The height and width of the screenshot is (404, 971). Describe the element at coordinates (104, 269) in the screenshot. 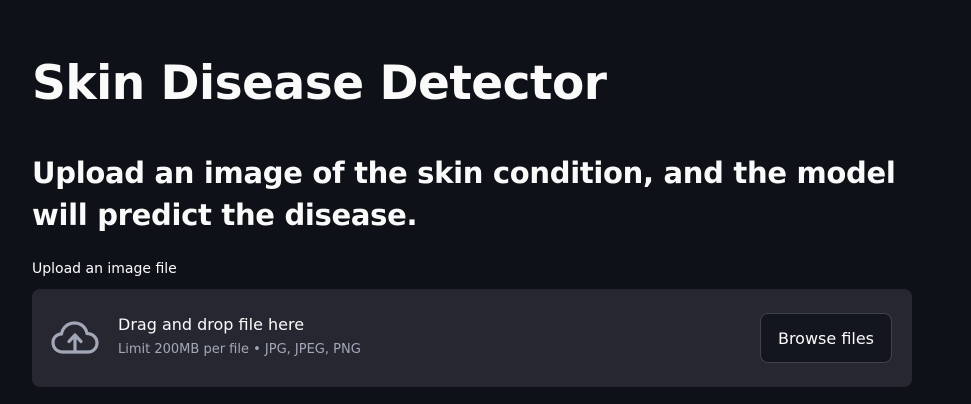

I see `file-uploader-label: Upload an image file` at that location.